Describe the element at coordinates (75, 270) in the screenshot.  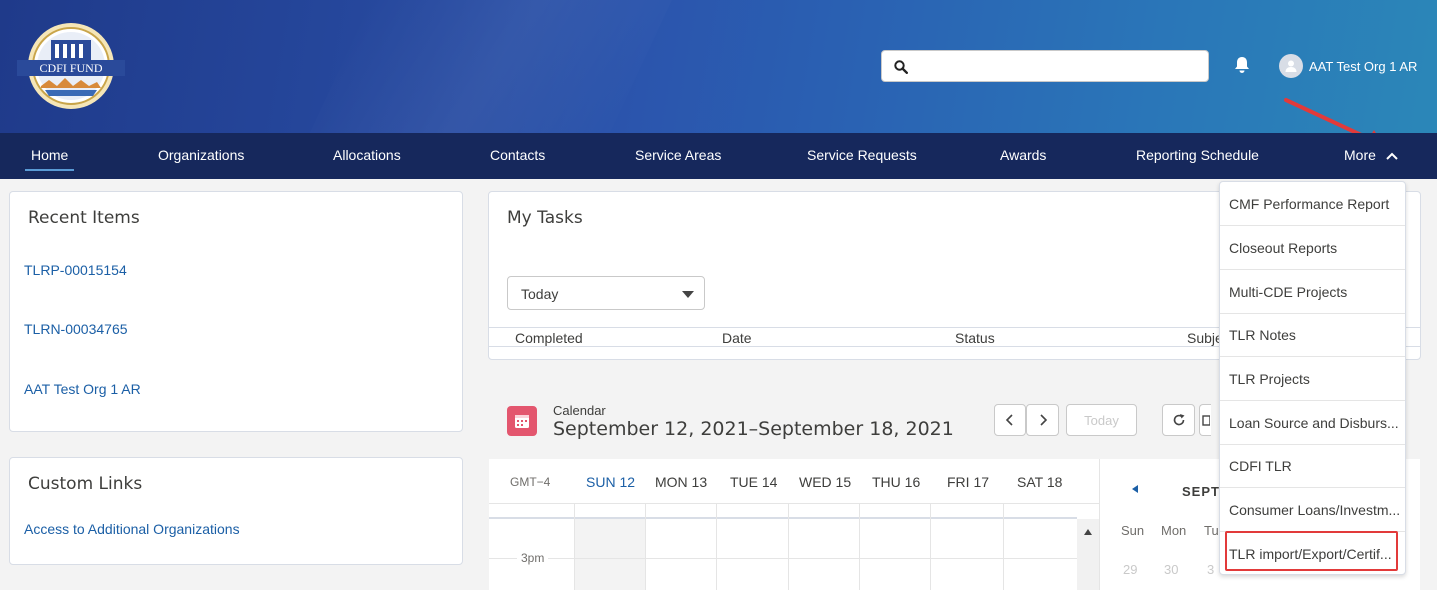
I see `recent-item-link: TLRP-00015154` at that location.